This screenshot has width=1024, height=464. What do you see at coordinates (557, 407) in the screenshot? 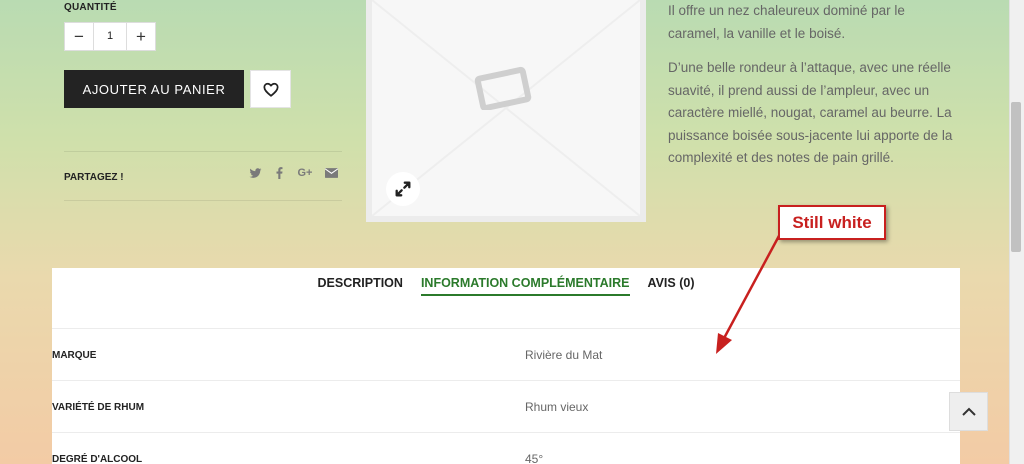
I see `attribute-value: Rhum vieux` at bounding box center [557, 407].